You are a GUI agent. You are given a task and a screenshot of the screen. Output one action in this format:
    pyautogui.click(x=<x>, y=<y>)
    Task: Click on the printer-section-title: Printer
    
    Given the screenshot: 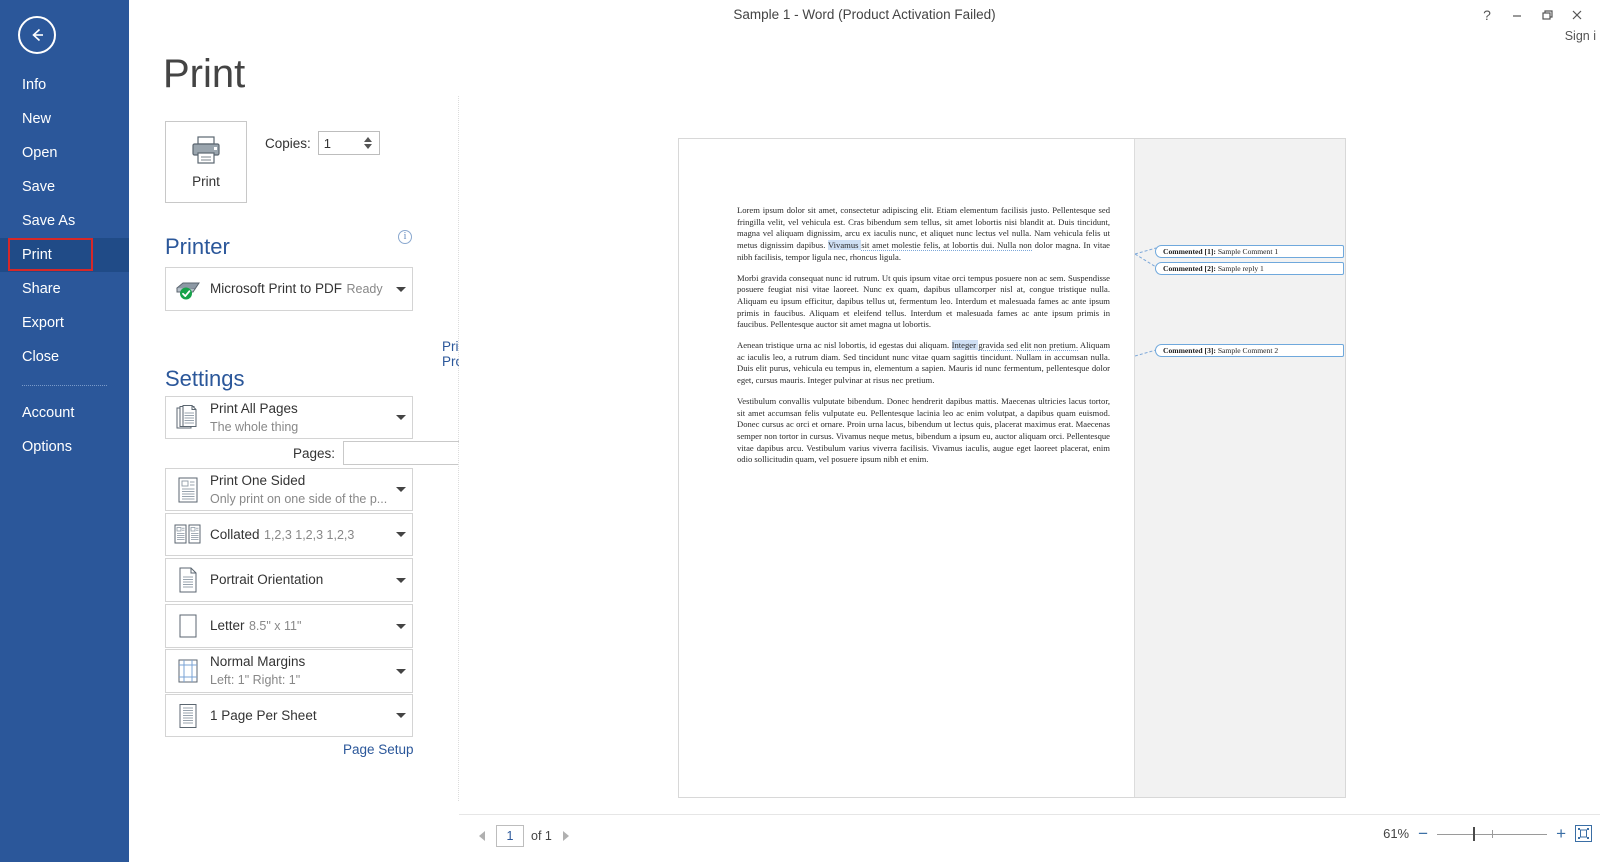 What is the action you would take?
    pyautogui.click(x=197, y=246)
    